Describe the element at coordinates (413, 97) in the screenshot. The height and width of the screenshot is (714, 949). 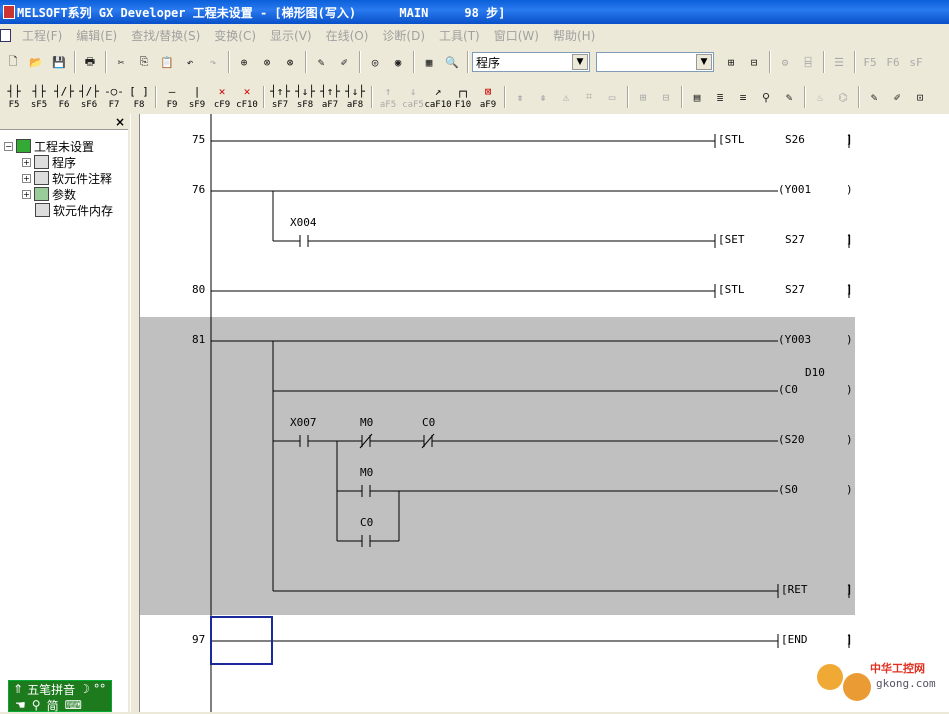
I see `invert-down-button: ↓ caF5` at that location.